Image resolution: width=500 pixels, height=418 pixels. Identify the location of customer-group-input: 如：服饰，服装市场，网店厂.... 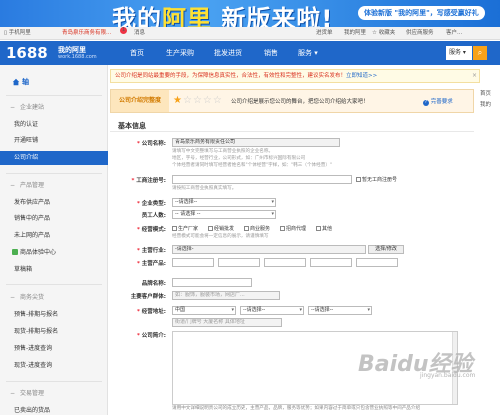
(226, 295).